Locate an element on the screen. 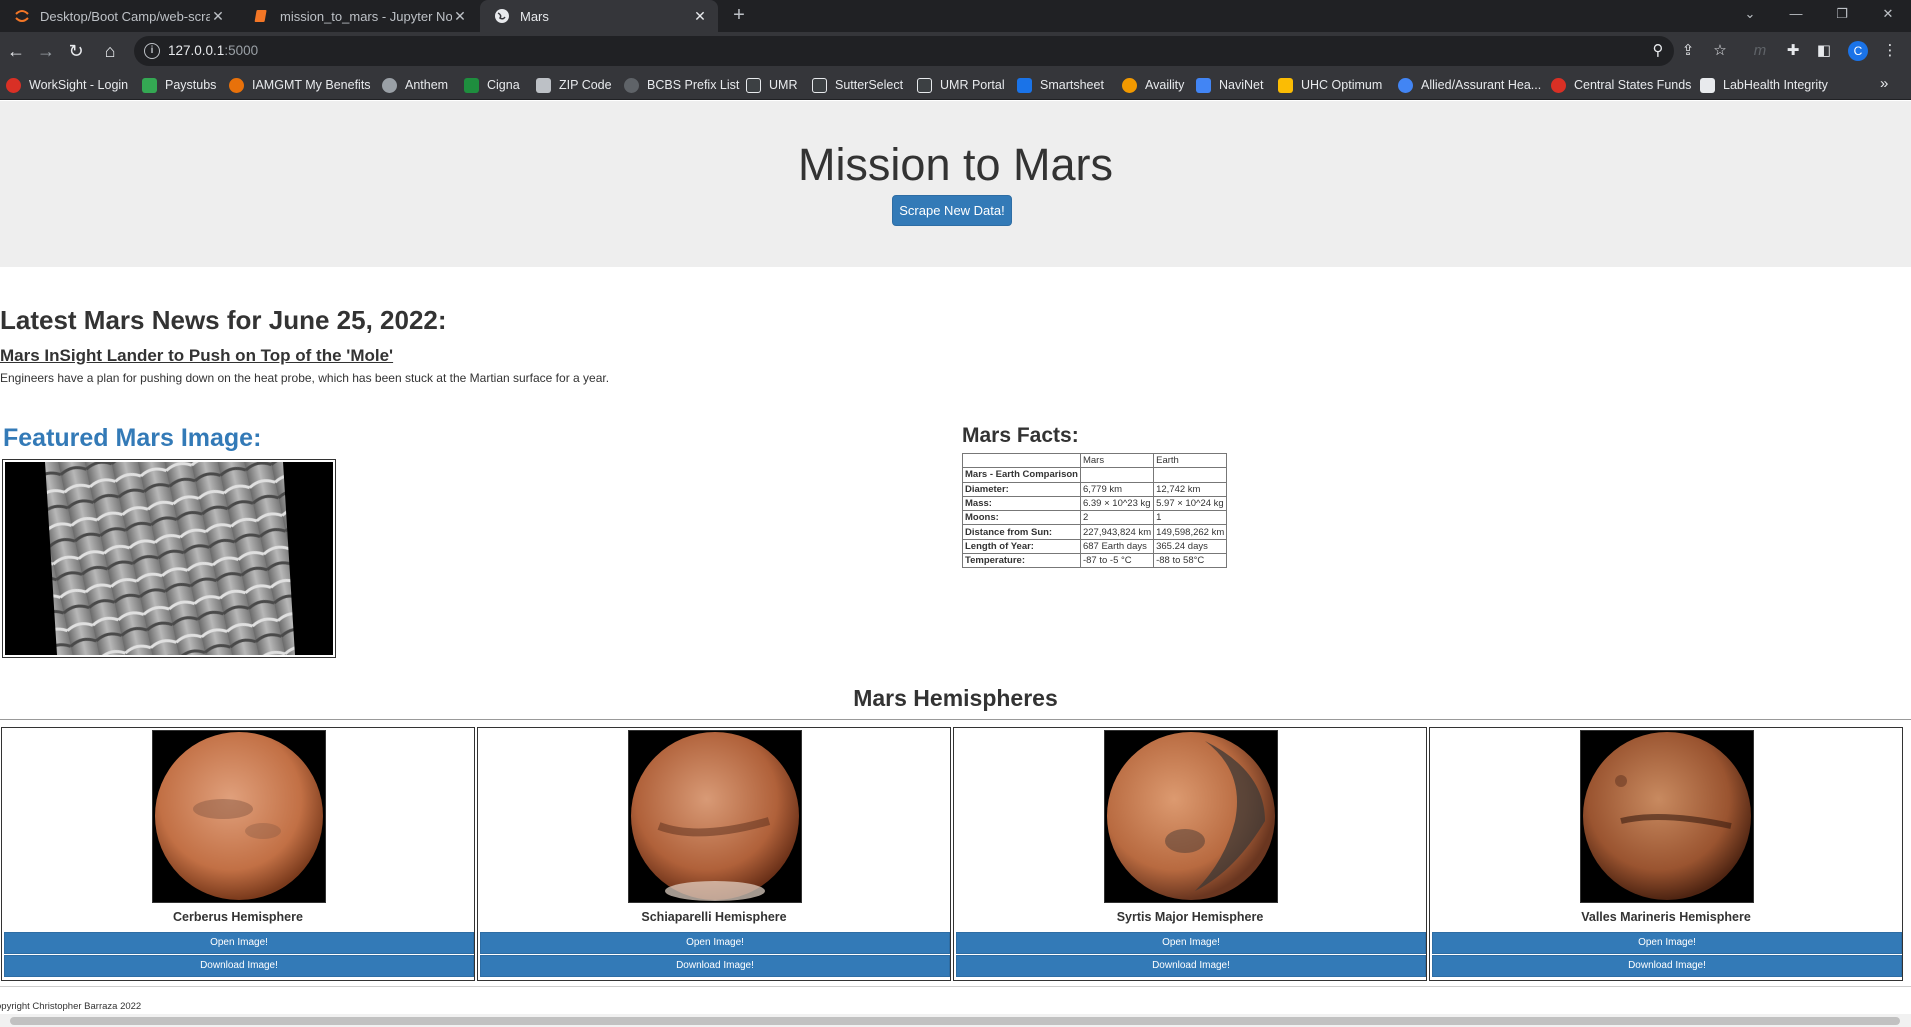 Image resolution: width=1911 pixels, height=1027 pixels. bookmark-anthem: Anthem is located at coordinates (415, 85).